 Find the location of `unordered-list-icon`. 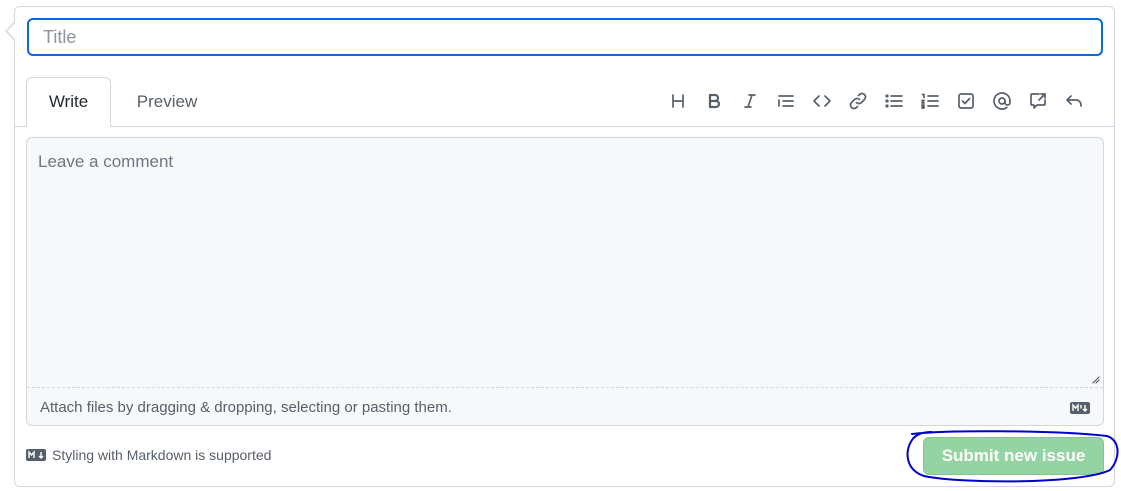

unordered-list-icon is located at coordinates (894, 101).